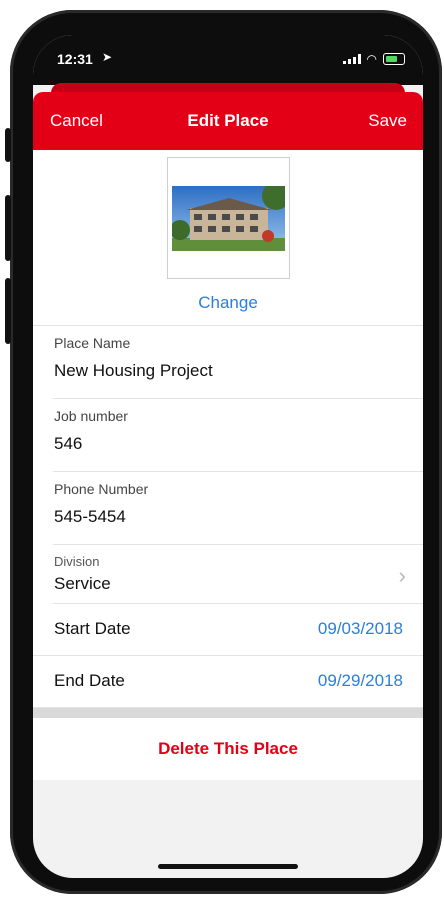  What do you see at coordinates (228, 682) in the screenshot?
I see `end-date-row: End Date 09/29/2018` at bounding box center [228, 682].